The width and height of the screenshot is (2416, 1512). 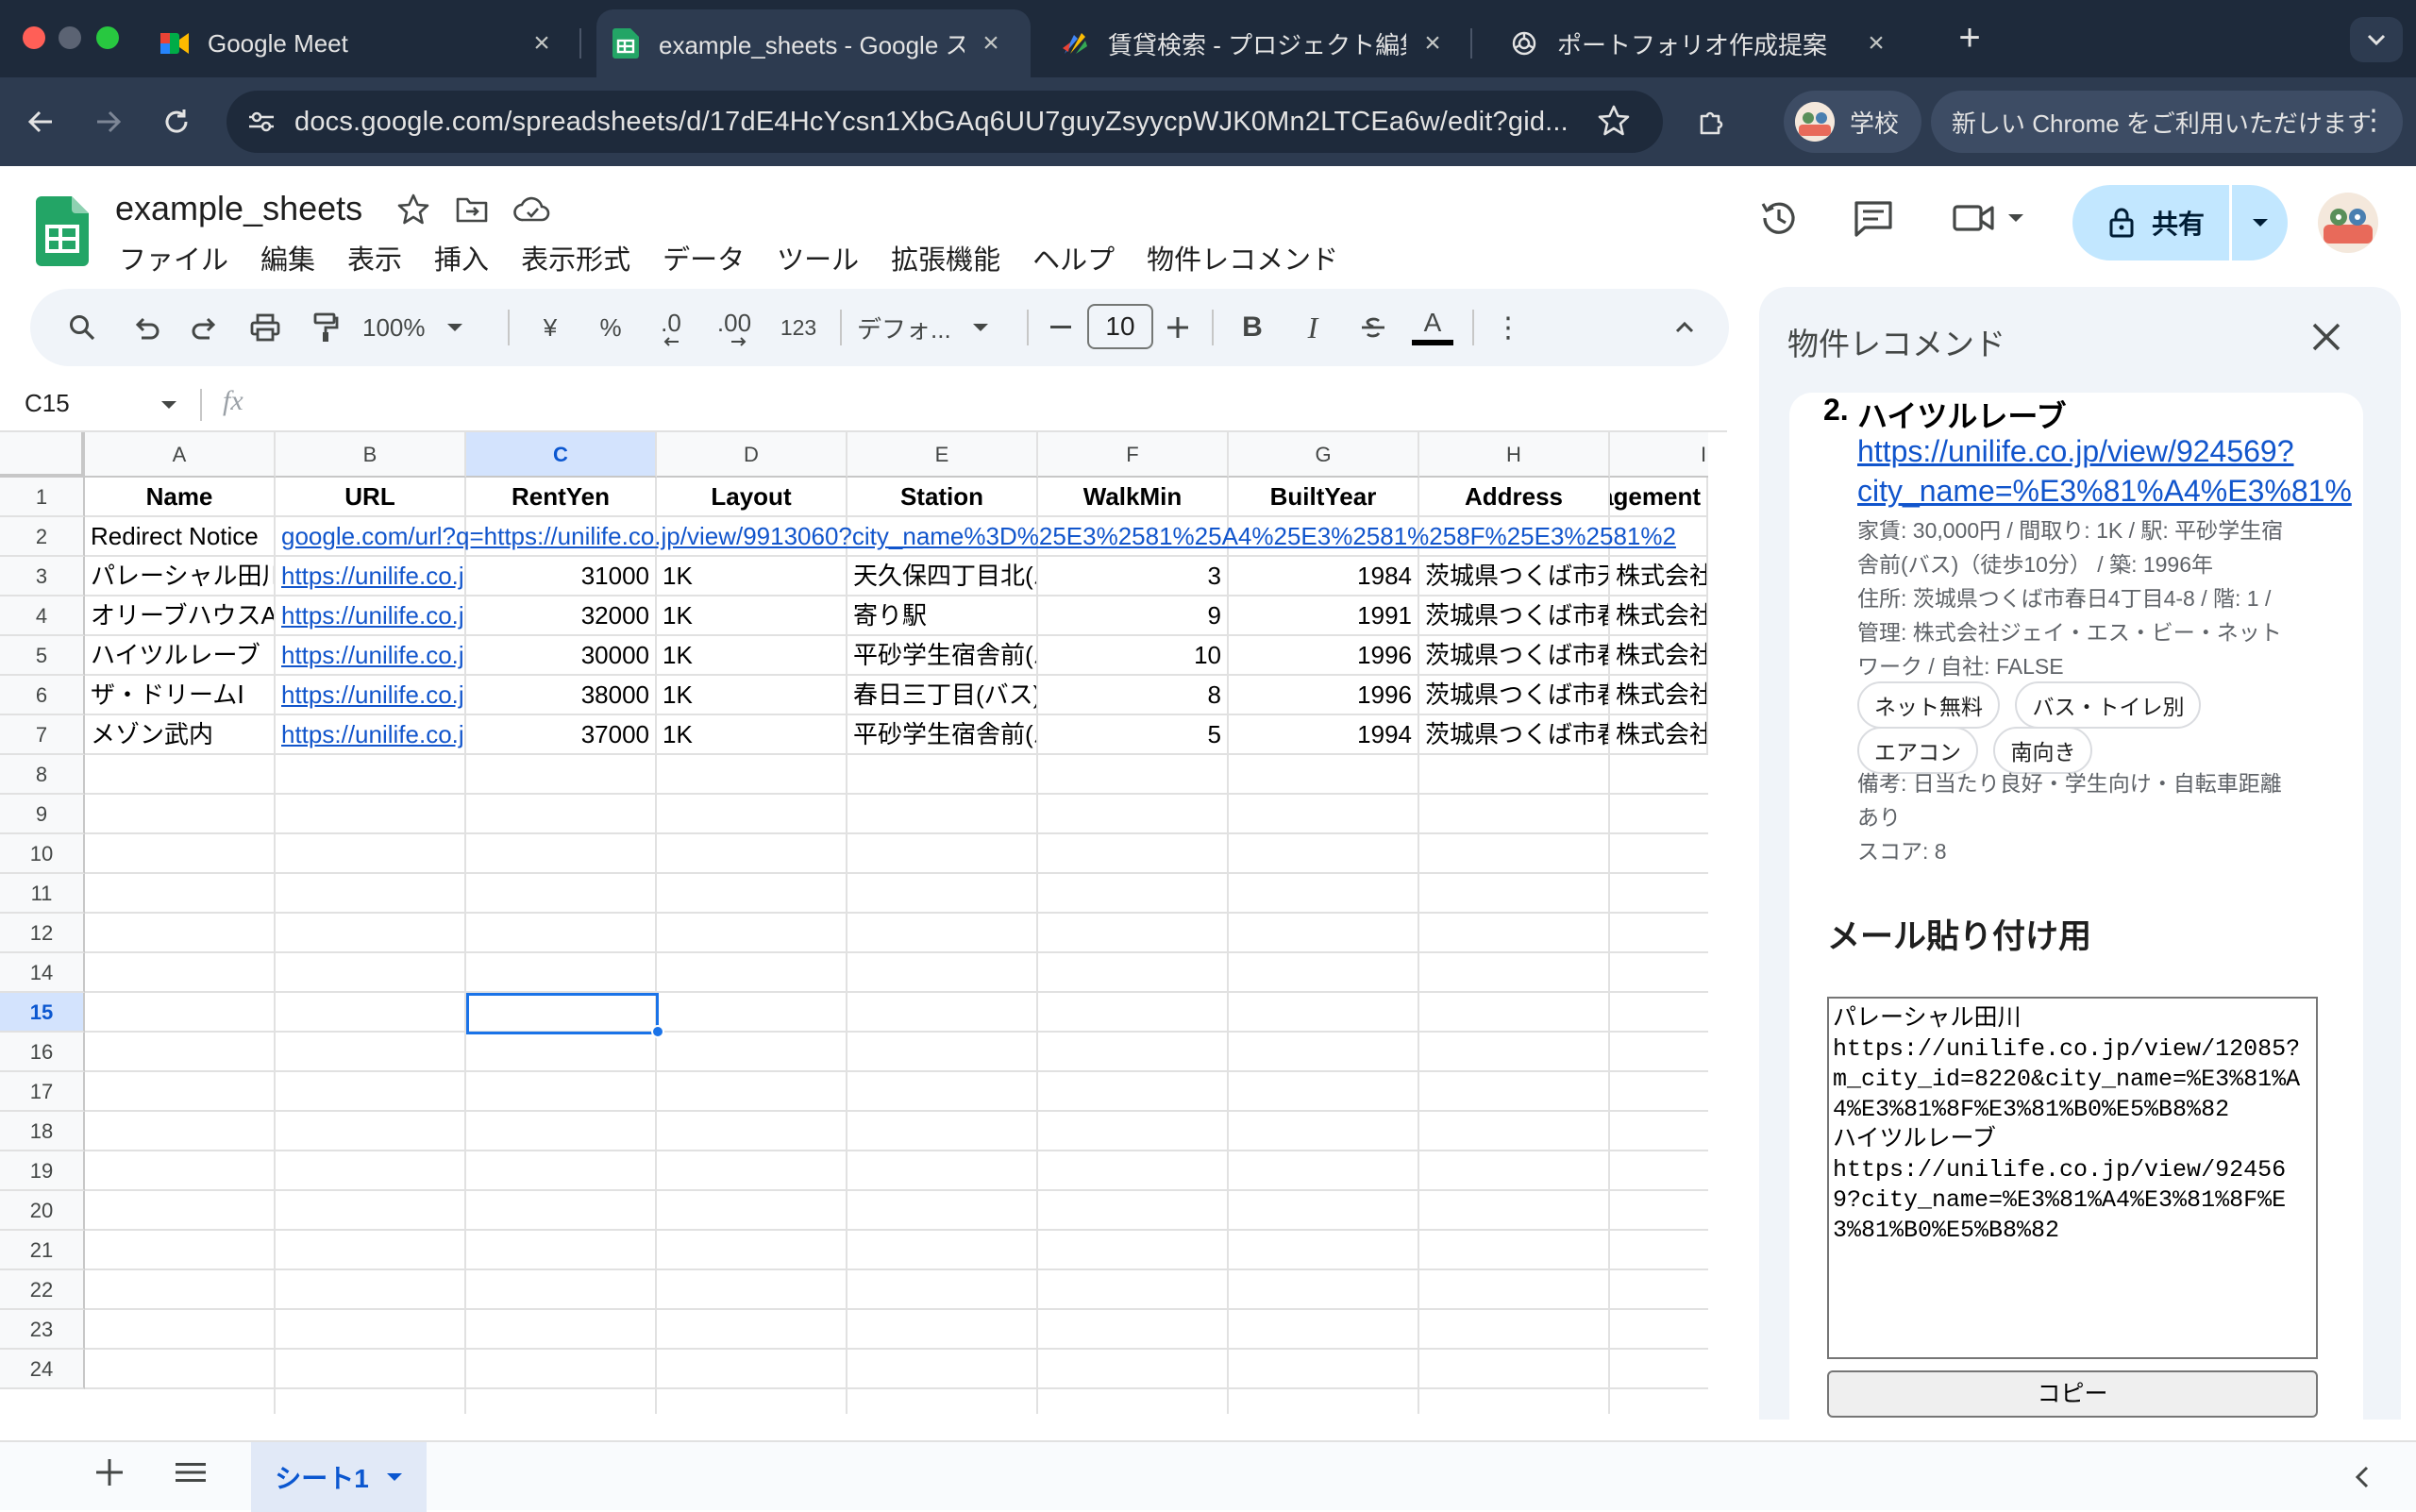 What do you see at coordinates (561, 498) in the screenshot?
I see `cell-header: RentYen` at bounding box center [561, 498].